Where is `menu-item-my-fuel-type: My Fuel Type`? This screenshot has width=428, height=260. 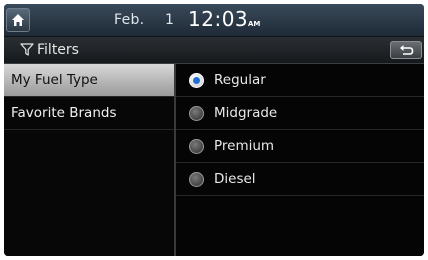 menu-item-my-fuel-type: My Fuel Type is located at coordinates (89, 80).